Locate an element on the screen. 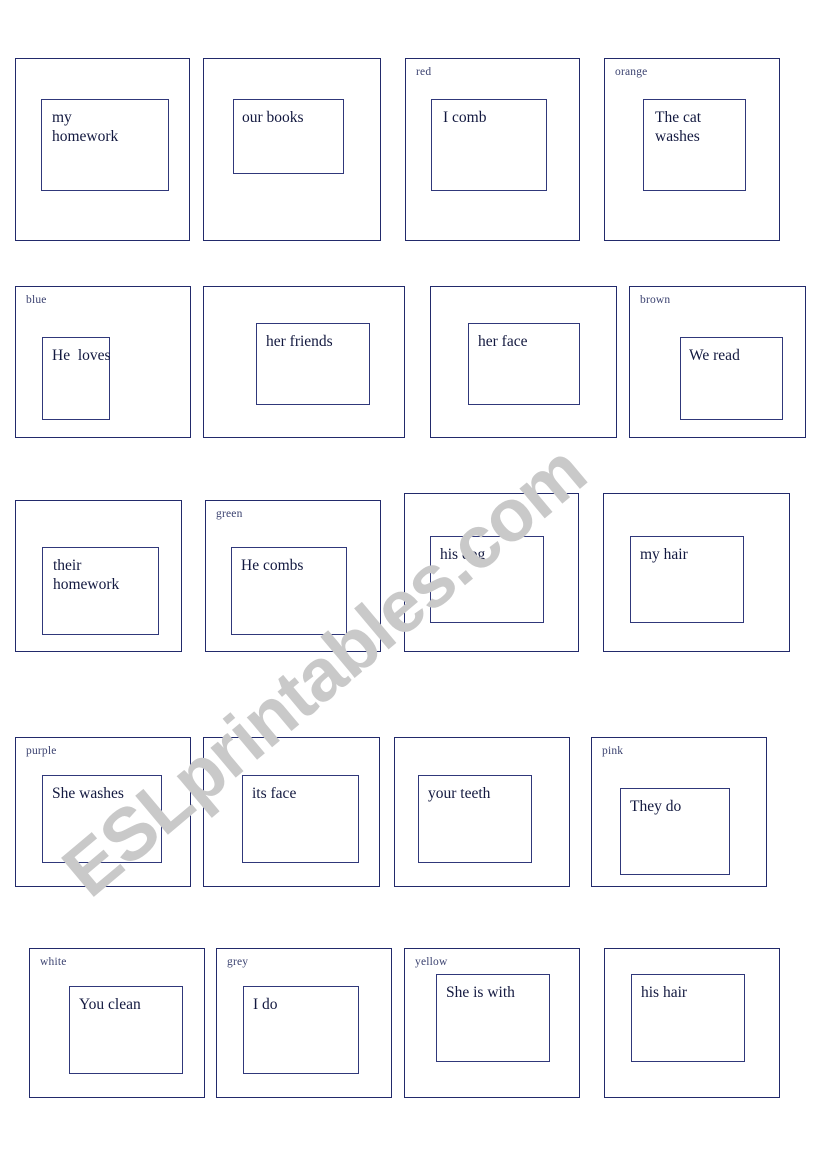  card-r3c1: their homework is located at coordinates (98, 576).